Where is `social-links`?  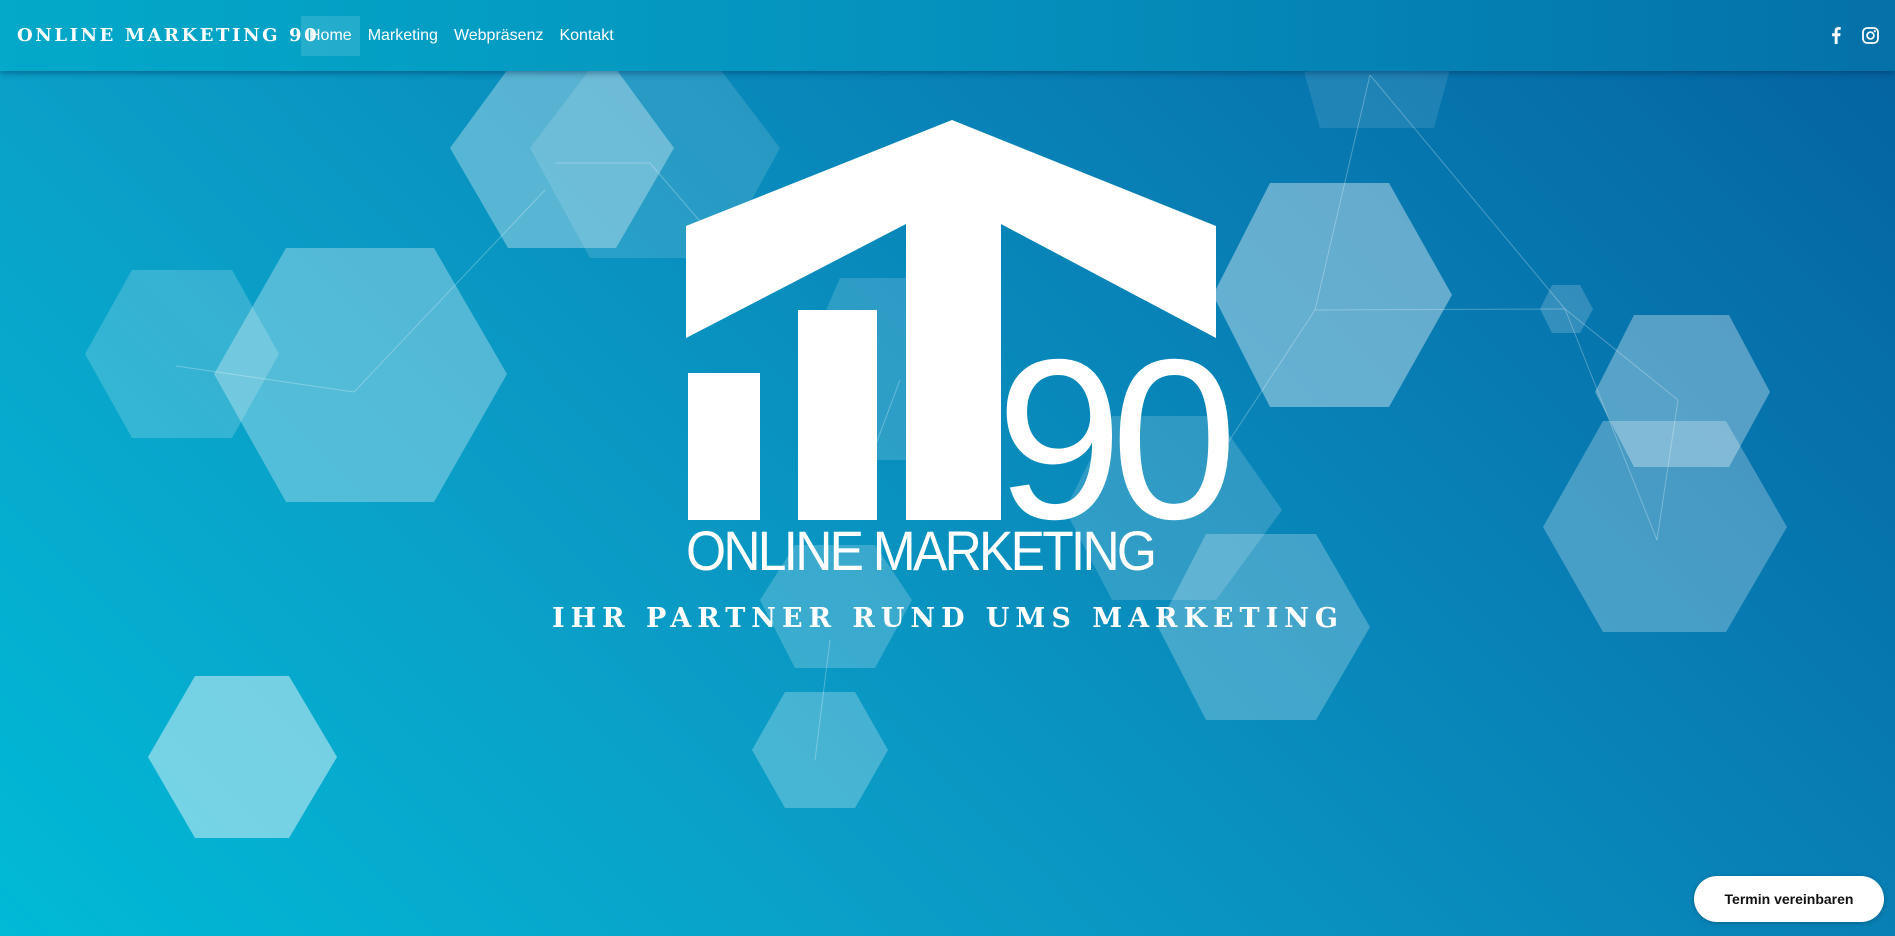 social-links is located at coordinates (1847, 35).